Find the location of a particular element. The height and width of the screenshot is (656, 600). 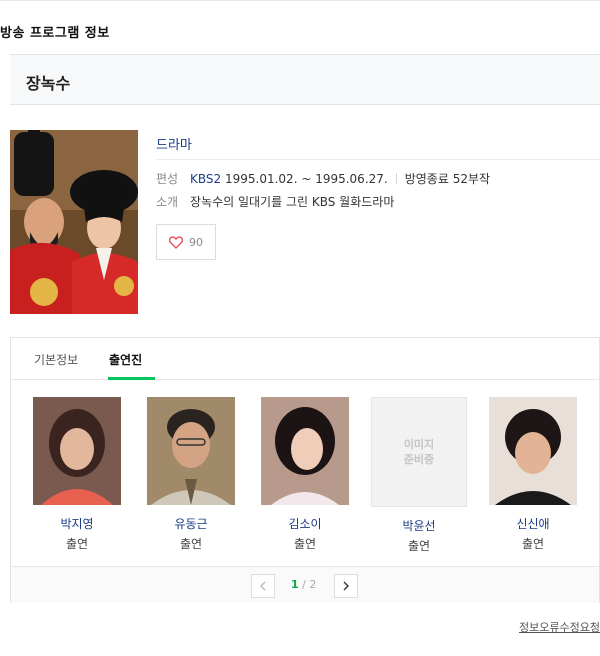

like-count: 90 is located at coordinates (196, 242).